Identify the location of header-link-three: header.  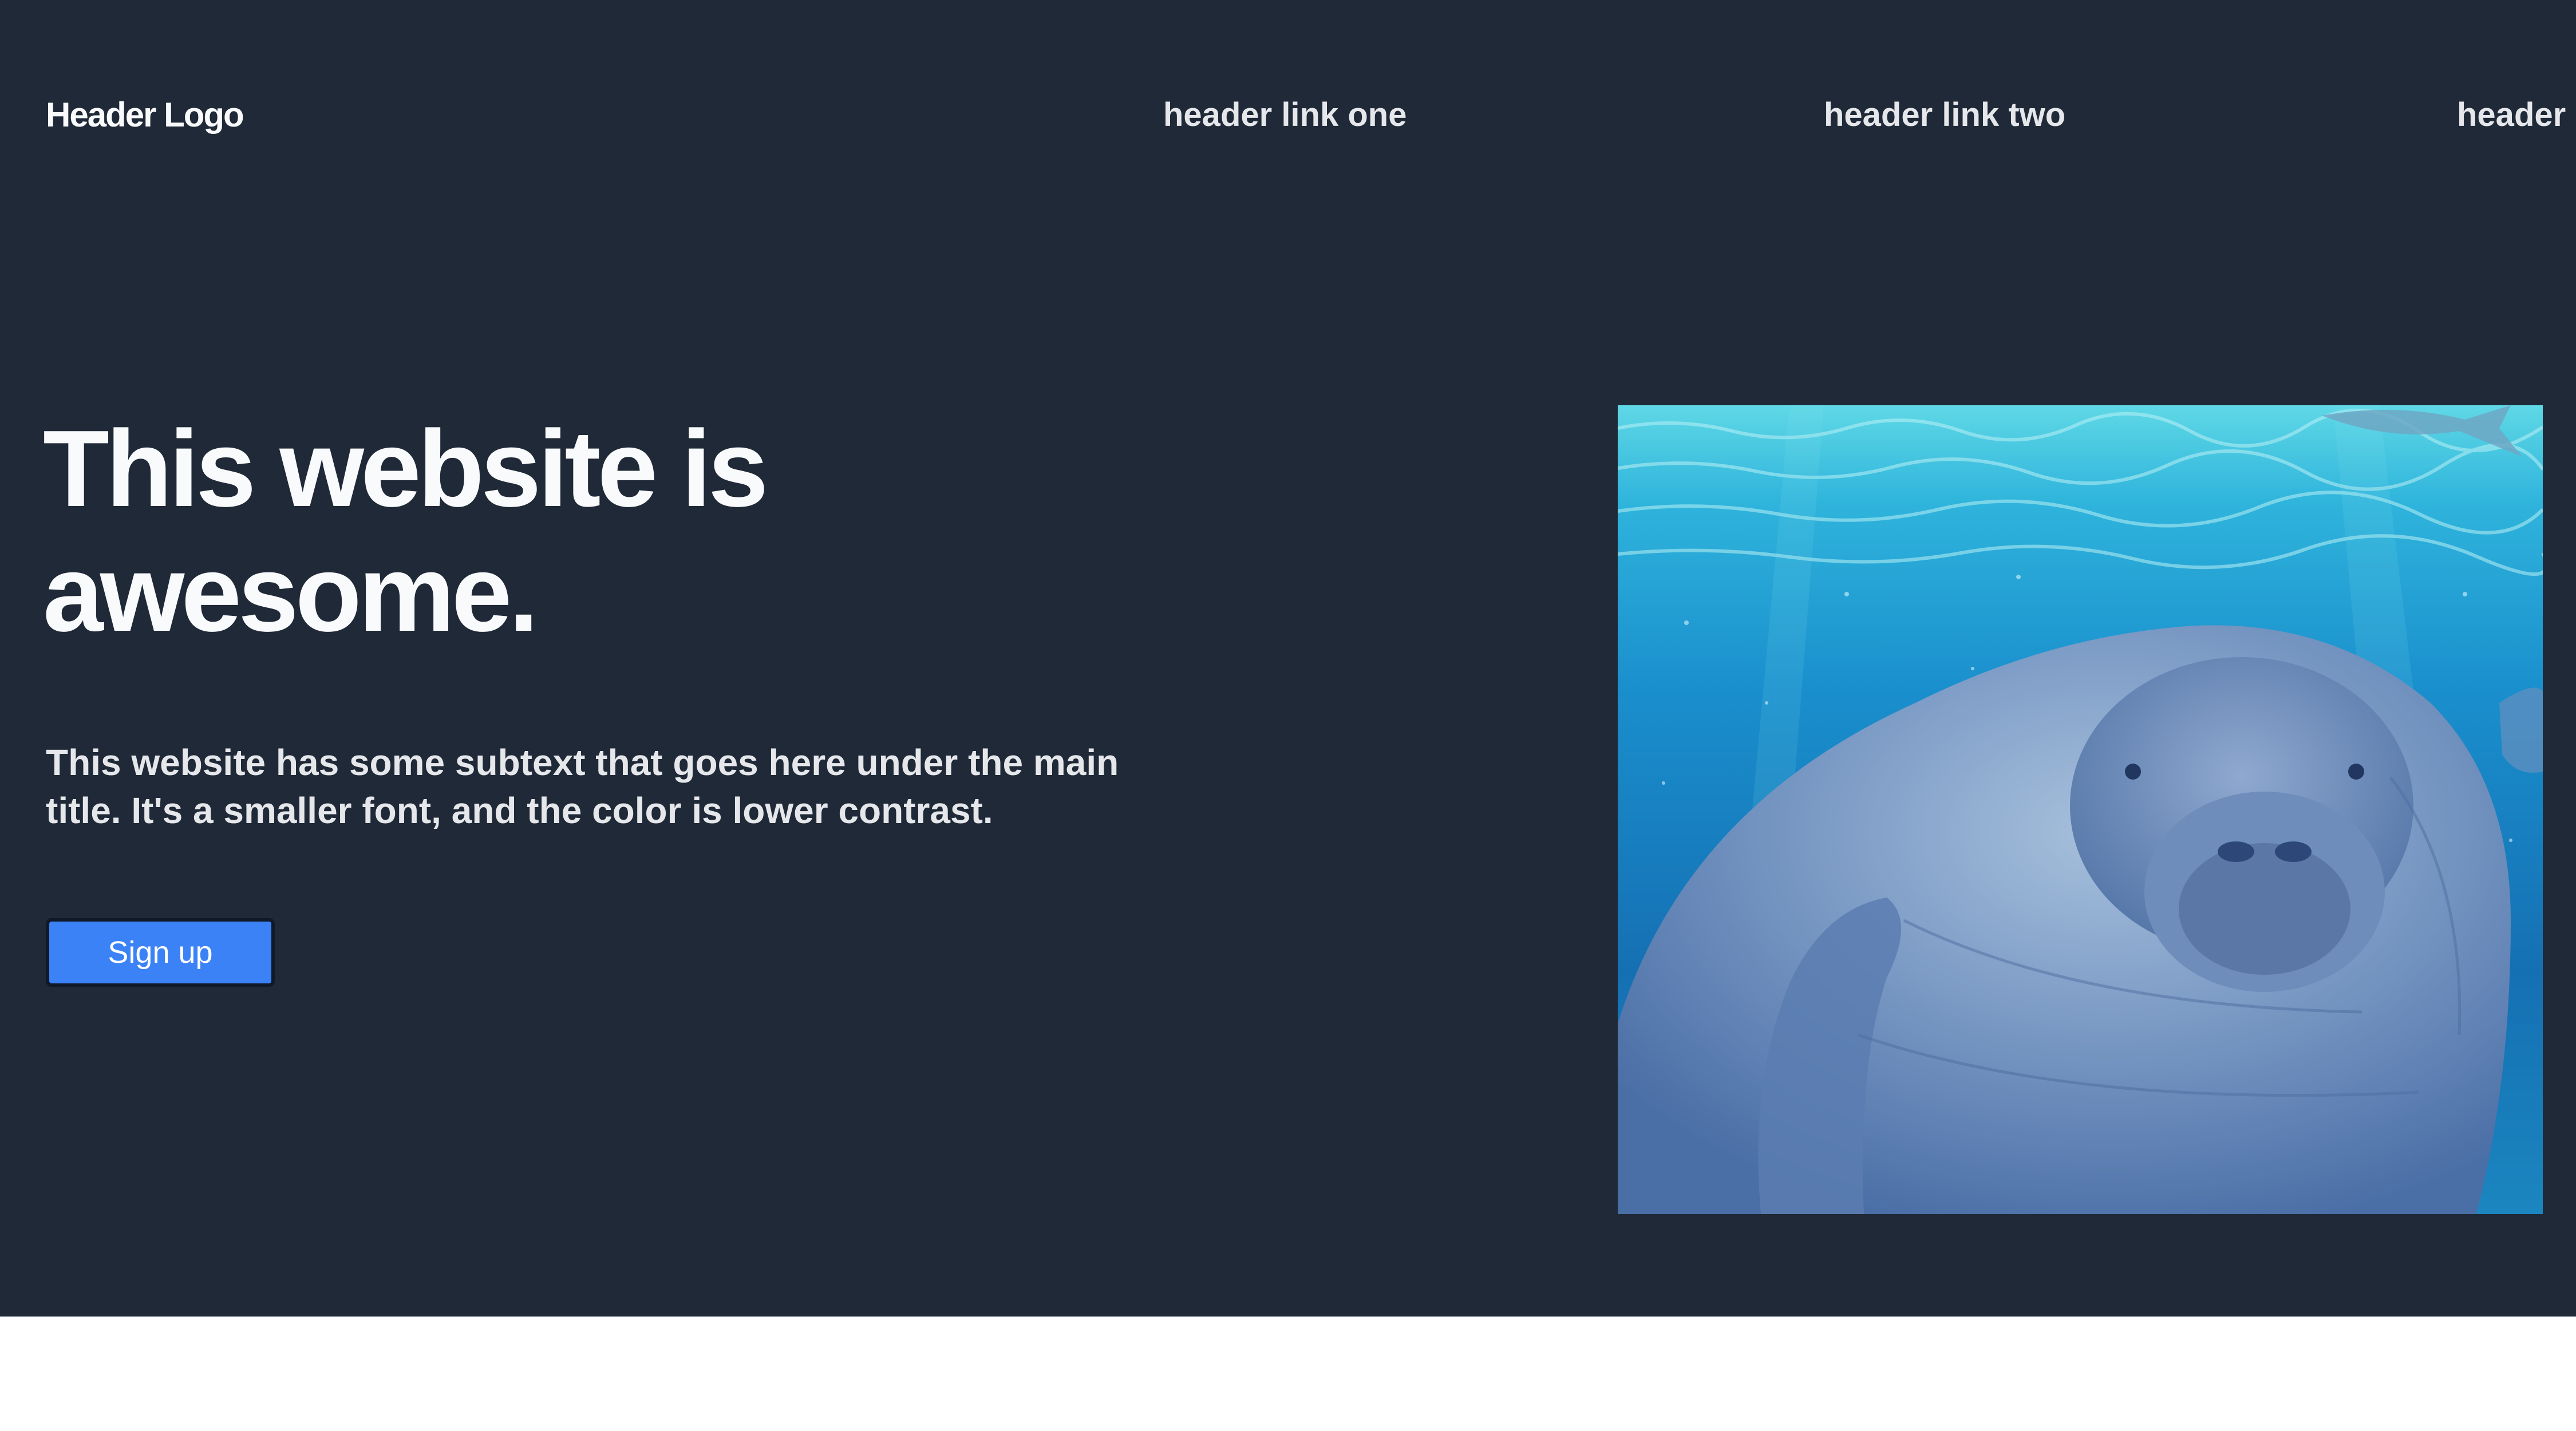
(2511, 115).